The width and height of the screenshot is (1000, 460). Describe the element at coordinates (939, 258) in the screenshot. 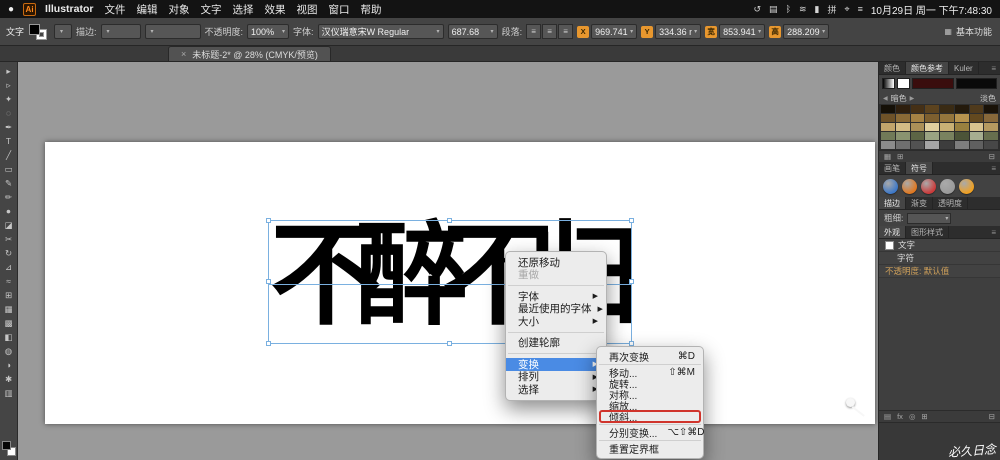

I see `appearance-row: 字符` at that location.